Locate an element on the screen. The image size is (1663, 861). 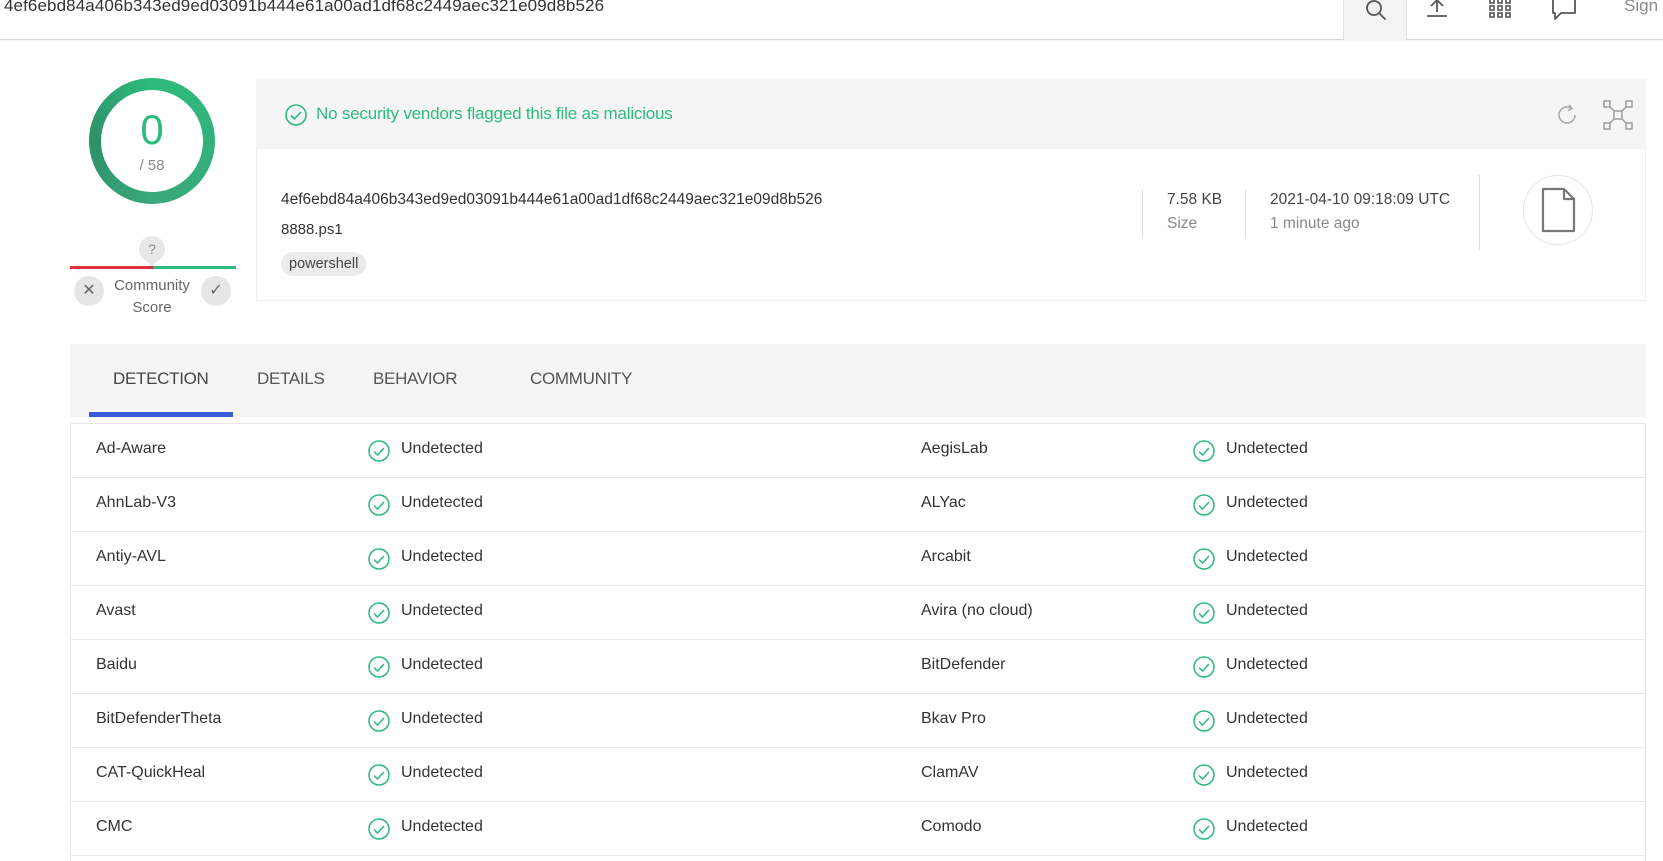
tab-details: DETAILS is located at coordinates (291, 379).